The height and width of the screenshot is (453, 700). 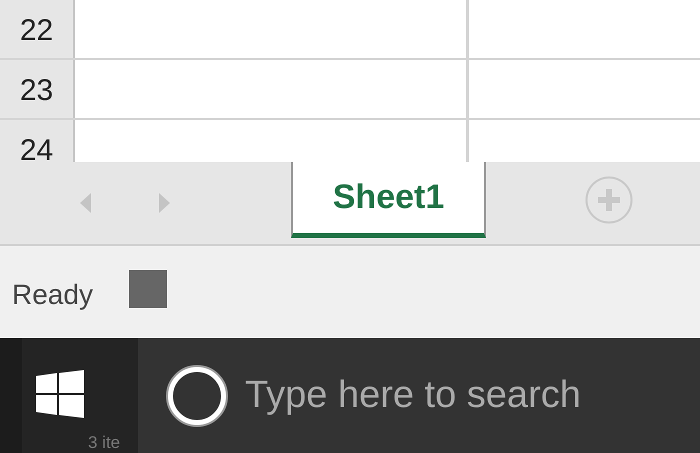 What do you see at coordinates (609, 200) in the screenshot?
I see `add-sheet-icon` at bounding box center [609, 200].